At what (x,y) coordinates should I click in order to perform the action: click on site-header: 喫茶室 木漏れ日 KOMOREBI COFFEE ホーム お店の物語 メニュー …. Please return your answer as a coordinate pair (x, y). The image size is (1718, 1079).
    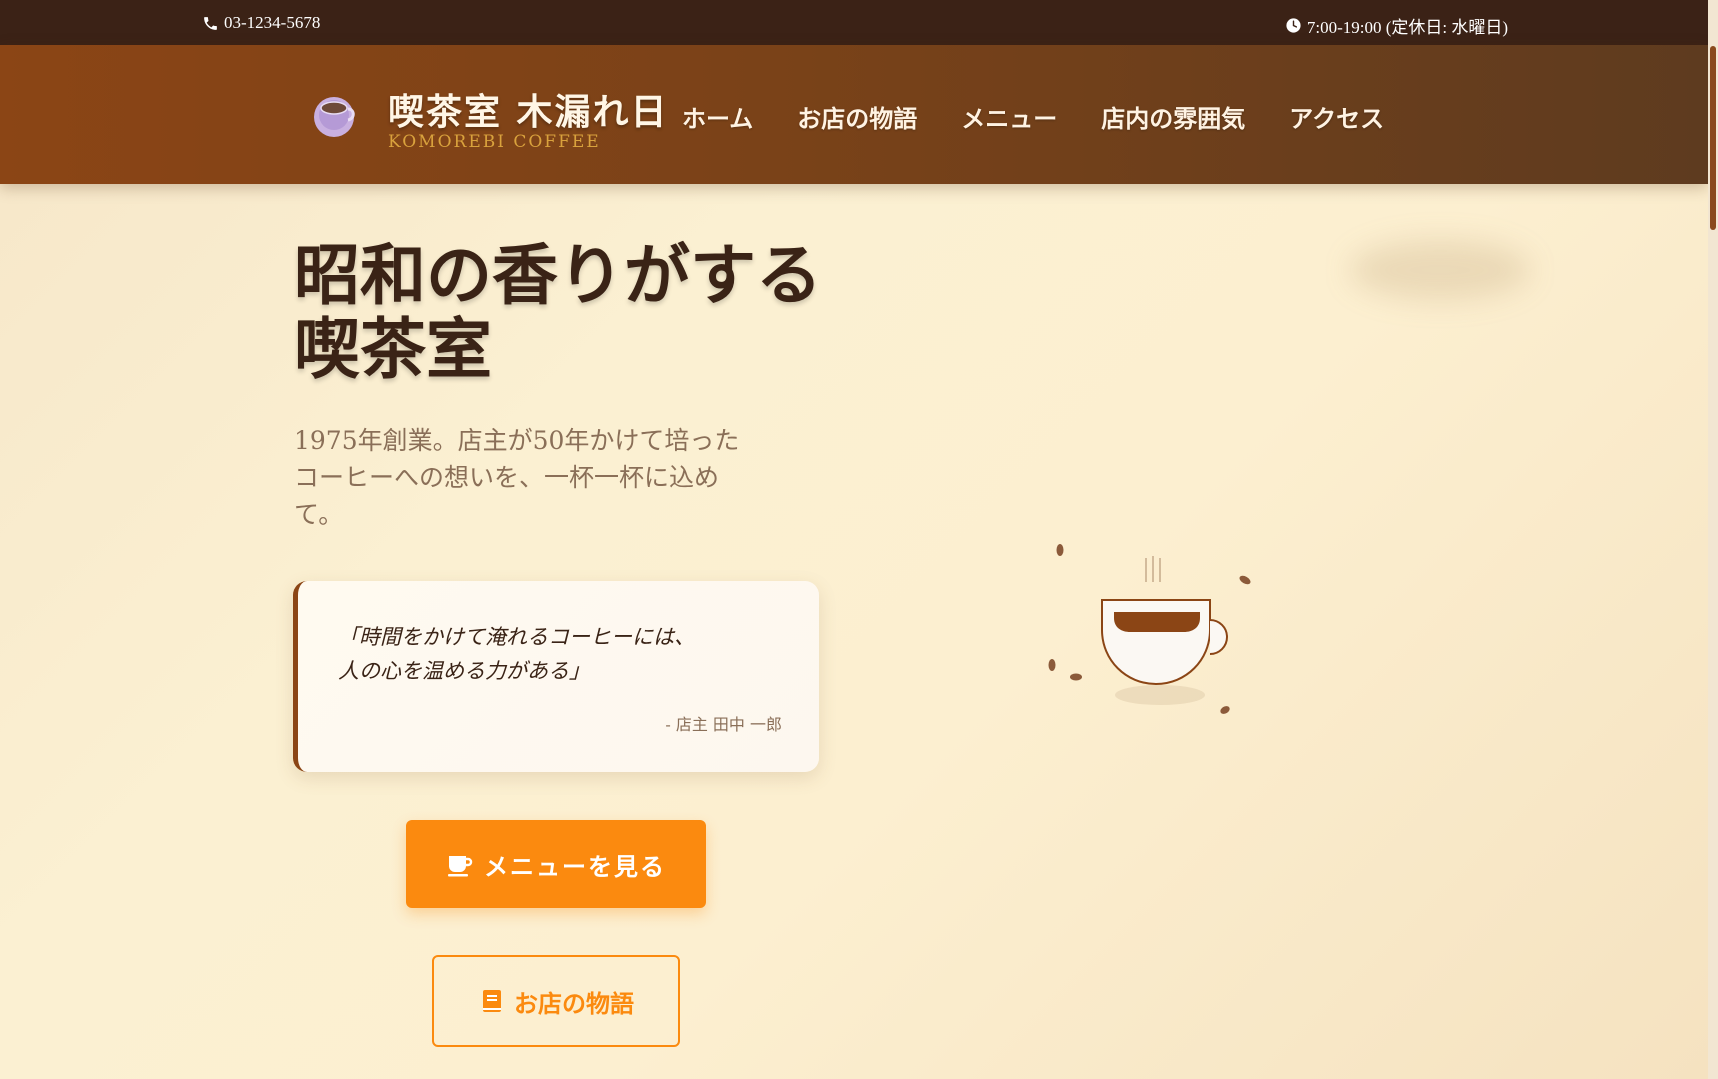
    Looking at the image, I should click on (854, 114).